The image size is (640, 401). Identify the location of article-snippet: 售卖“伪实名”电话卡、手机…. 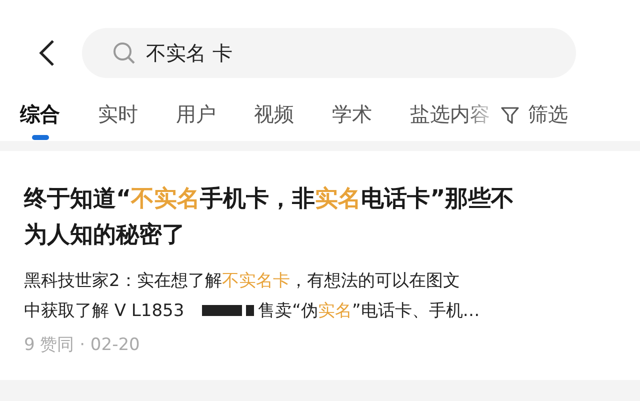
(369, 311).